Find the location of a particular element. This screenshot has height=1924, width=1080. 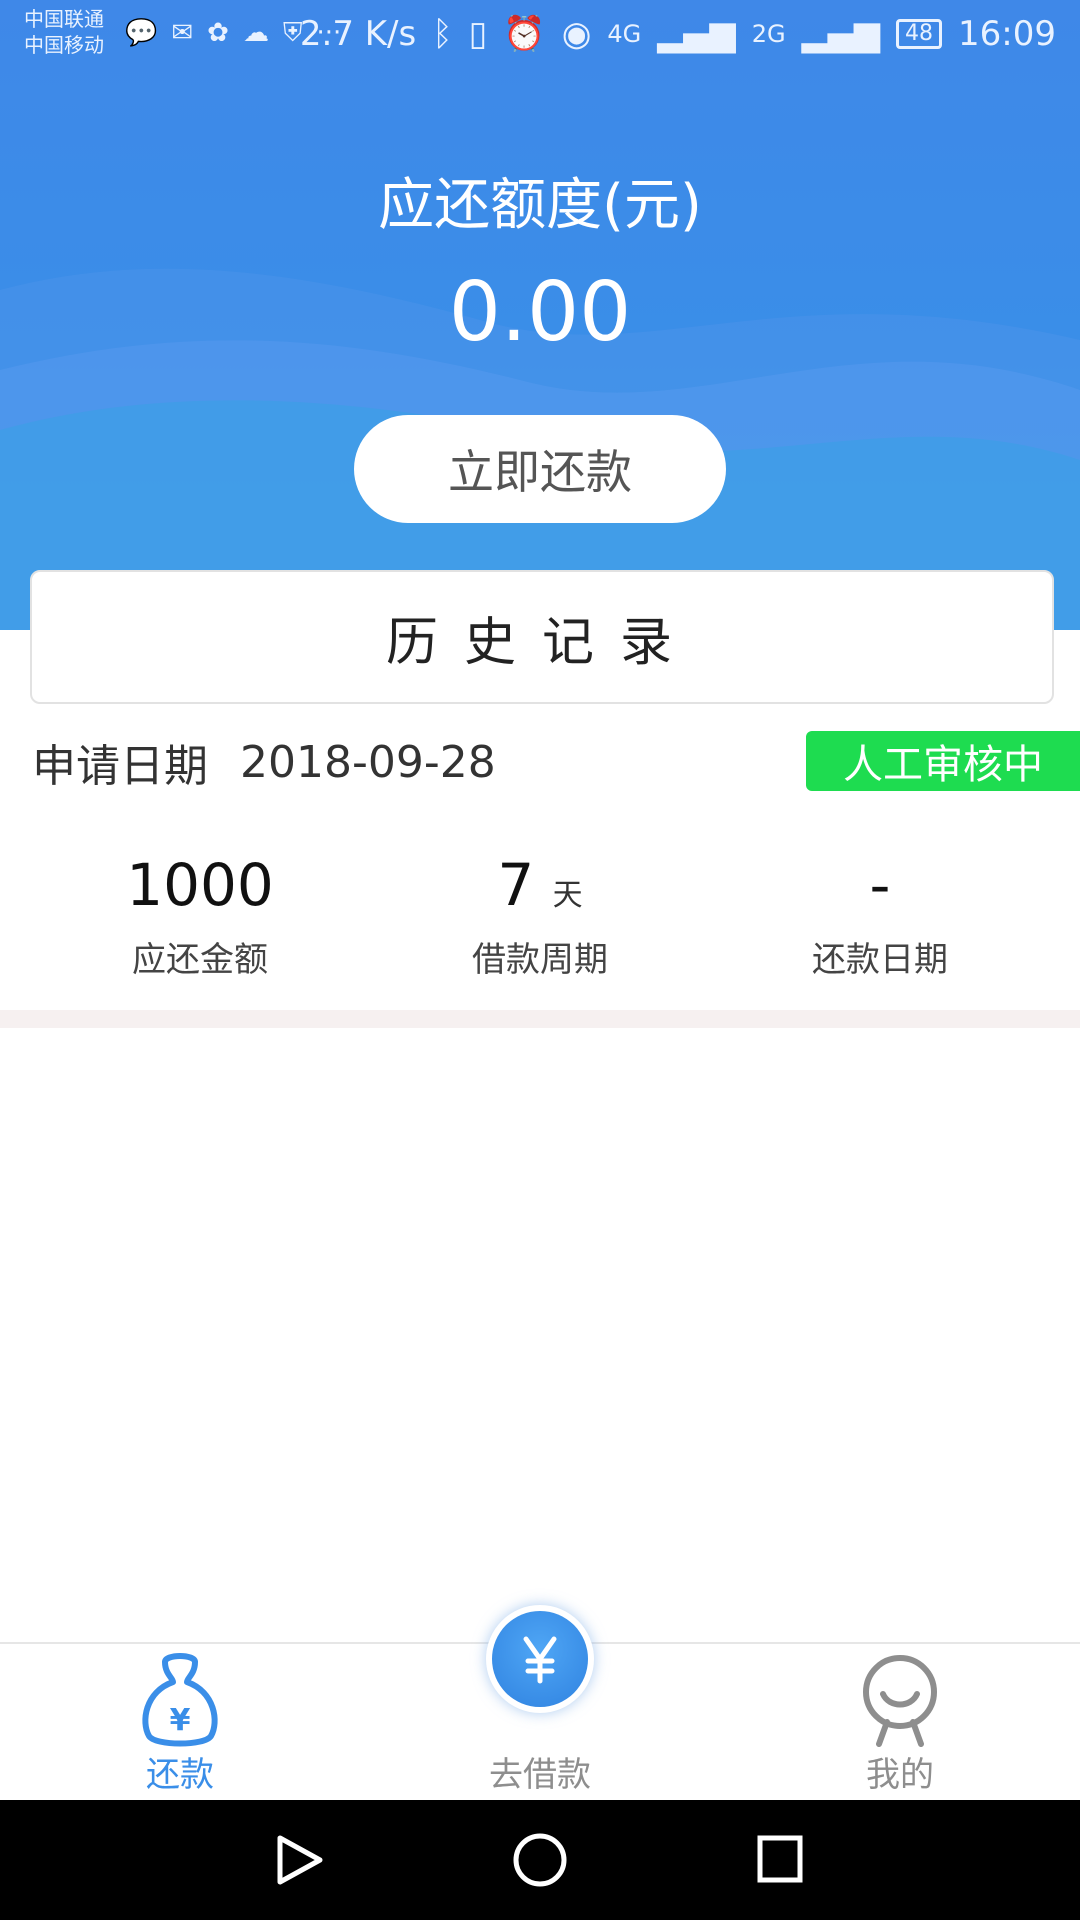

bluetooth-icon: ᛒ is located at coordinates (442, 34).